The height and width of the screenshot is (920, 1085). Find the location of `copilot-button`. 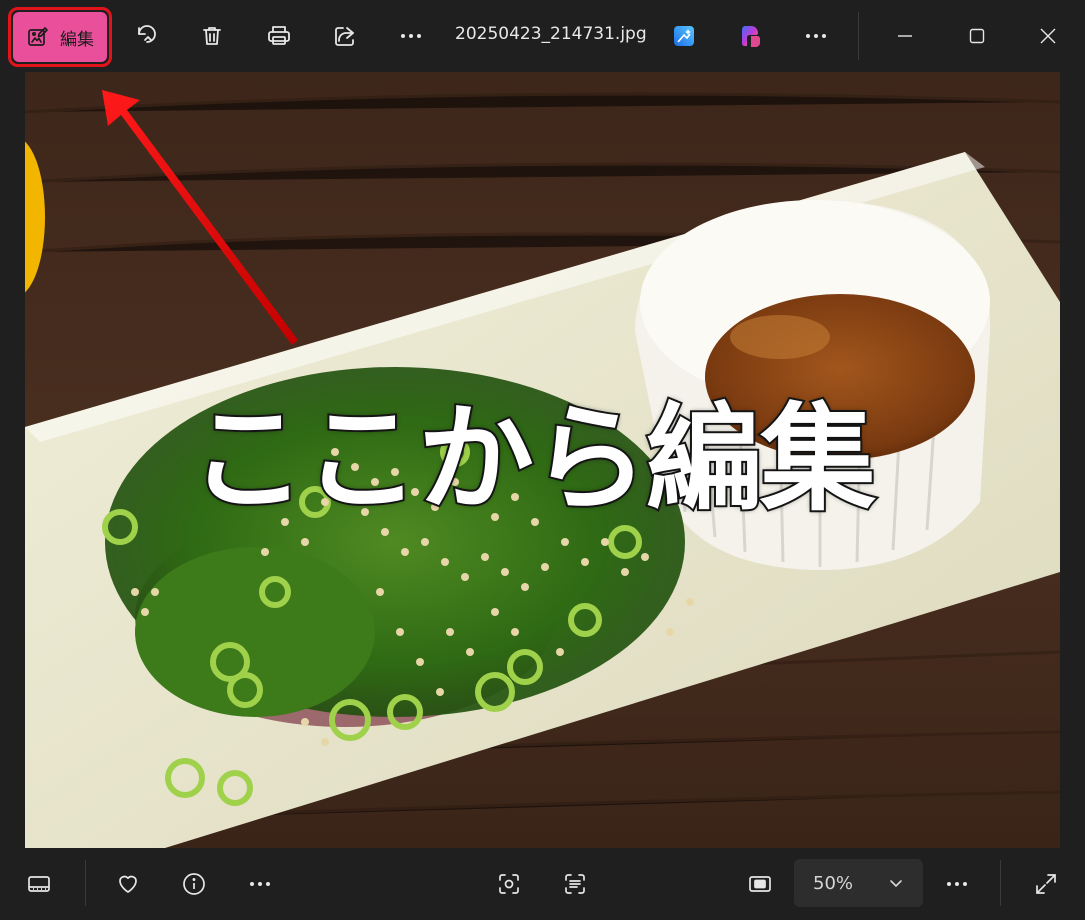

copilot-button is located at coordinates (751, 36).